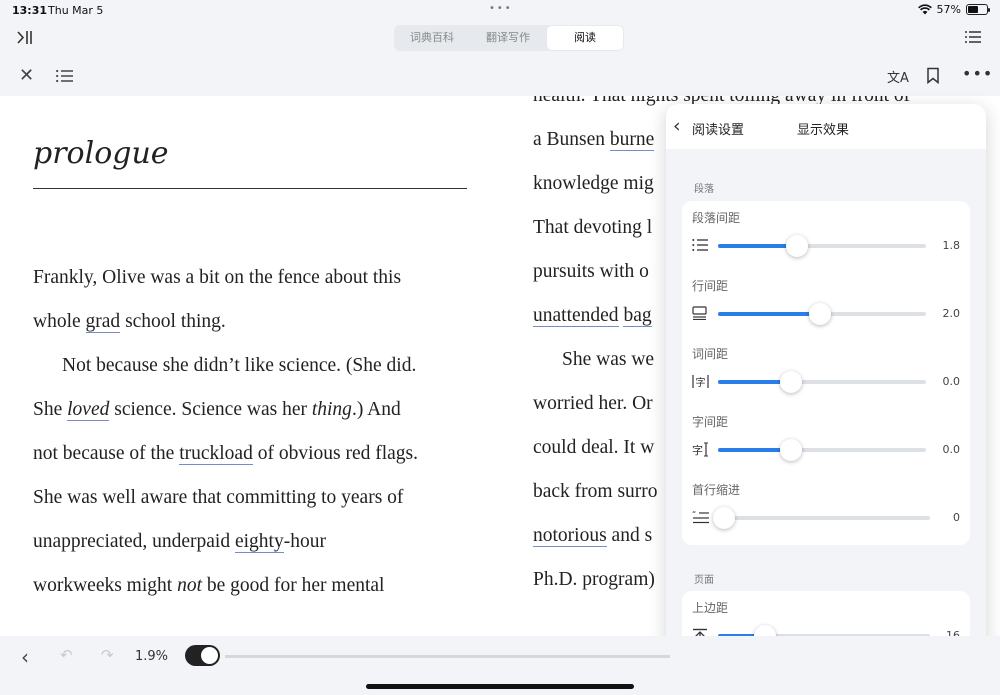  Describe the element at coordinates (500, 76) in the screenshot. I see `reader-toolbar: ✕ 文A •••` at that location.